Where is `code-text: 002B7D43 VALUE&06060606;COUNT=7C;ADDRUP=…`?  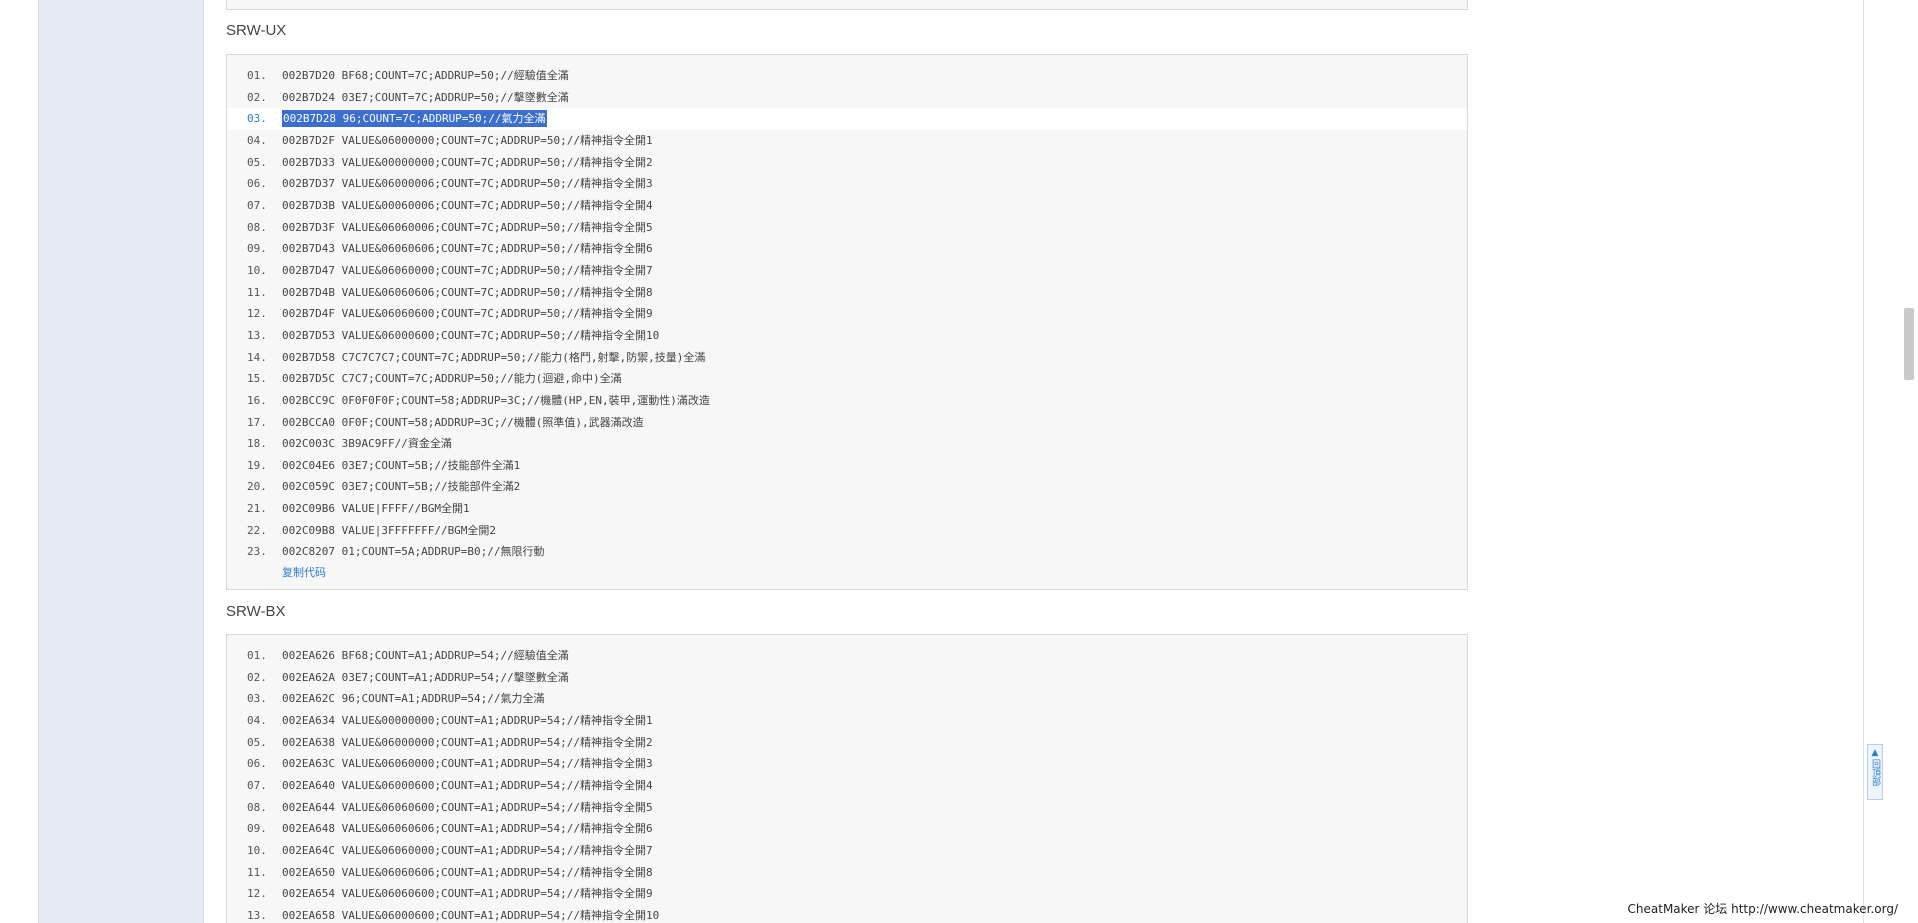 code-text: 002B7D43 VALUE&06060606;COUNT=7C;ADDRUP=… is located at coordinates (467, 249).